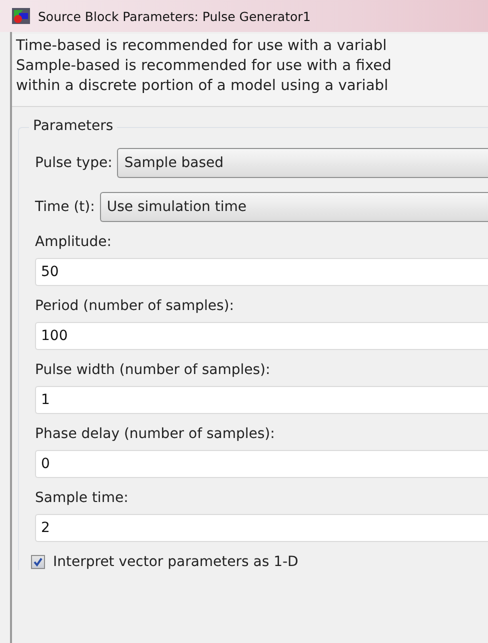  What do you see at coordinates (153, 370) in the screenshot?
I see `field-label: Pulse width (number of samples):` at bounding box center [153, 370].